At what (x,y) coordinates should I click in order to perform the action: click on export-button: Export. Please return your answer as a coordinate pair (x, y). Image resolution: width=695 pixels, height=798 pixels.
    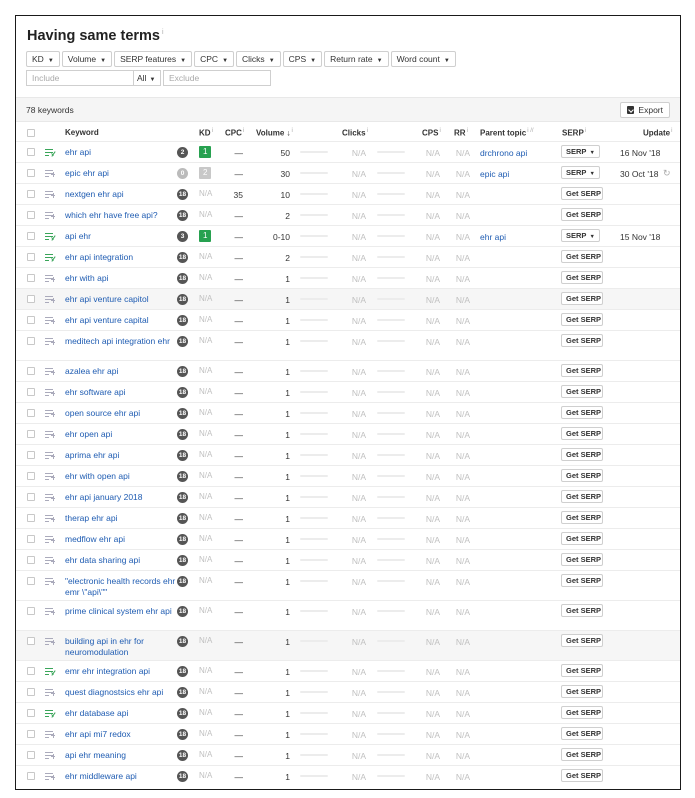
    Looking at the image, I should click on (645, 110).